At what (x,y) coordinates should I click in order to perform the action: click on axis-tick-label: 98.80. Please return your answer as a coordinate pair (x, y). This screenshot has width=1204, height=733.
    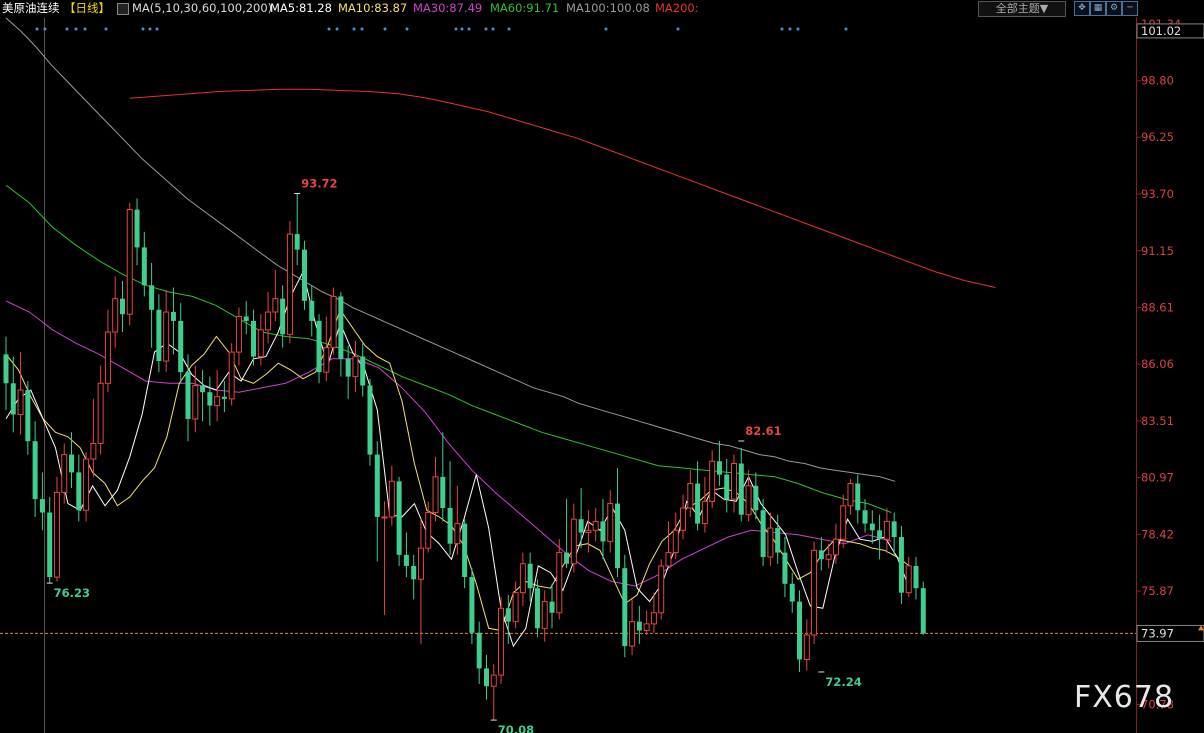
    Looking at the image, I should click on (1157, 80).